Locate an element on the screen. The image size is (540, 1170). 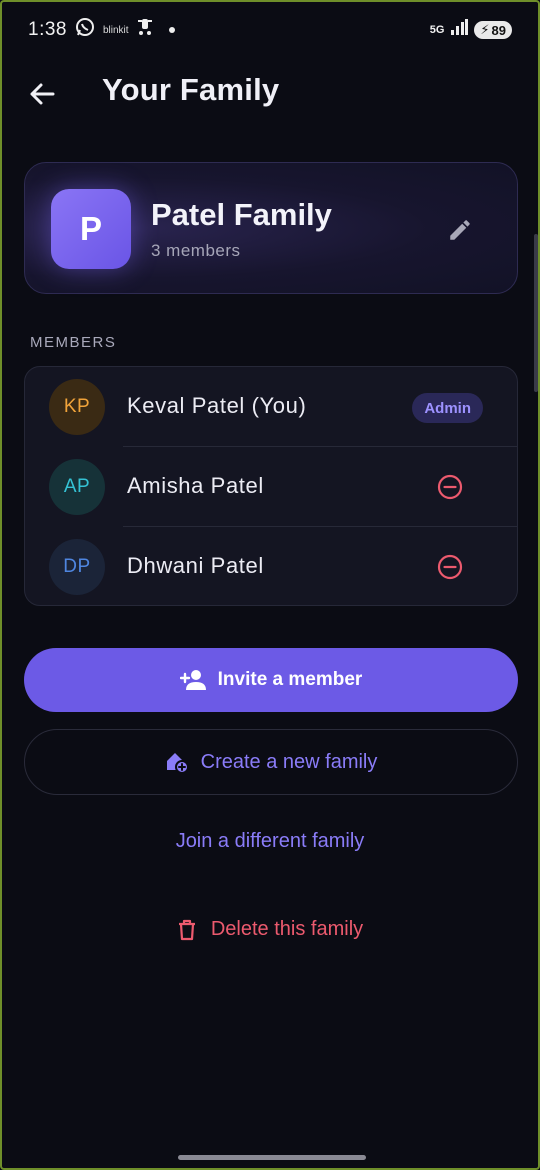
signal-icon is located at coordinates (459, 30).